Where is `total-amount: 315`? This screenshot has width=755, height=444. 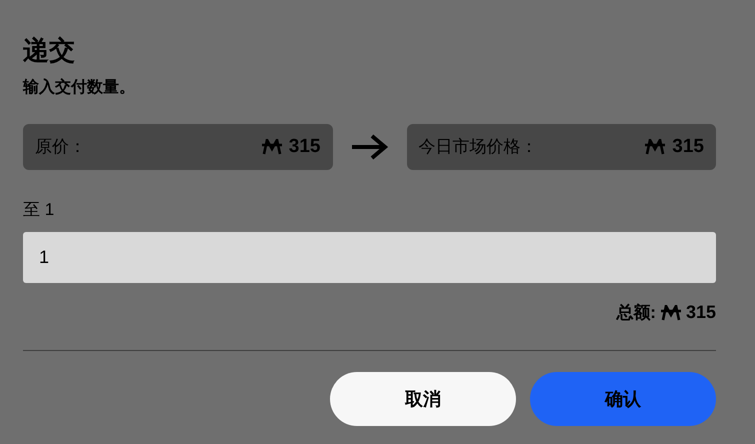
total-amount: 315 is located at coordinates (701, 312).